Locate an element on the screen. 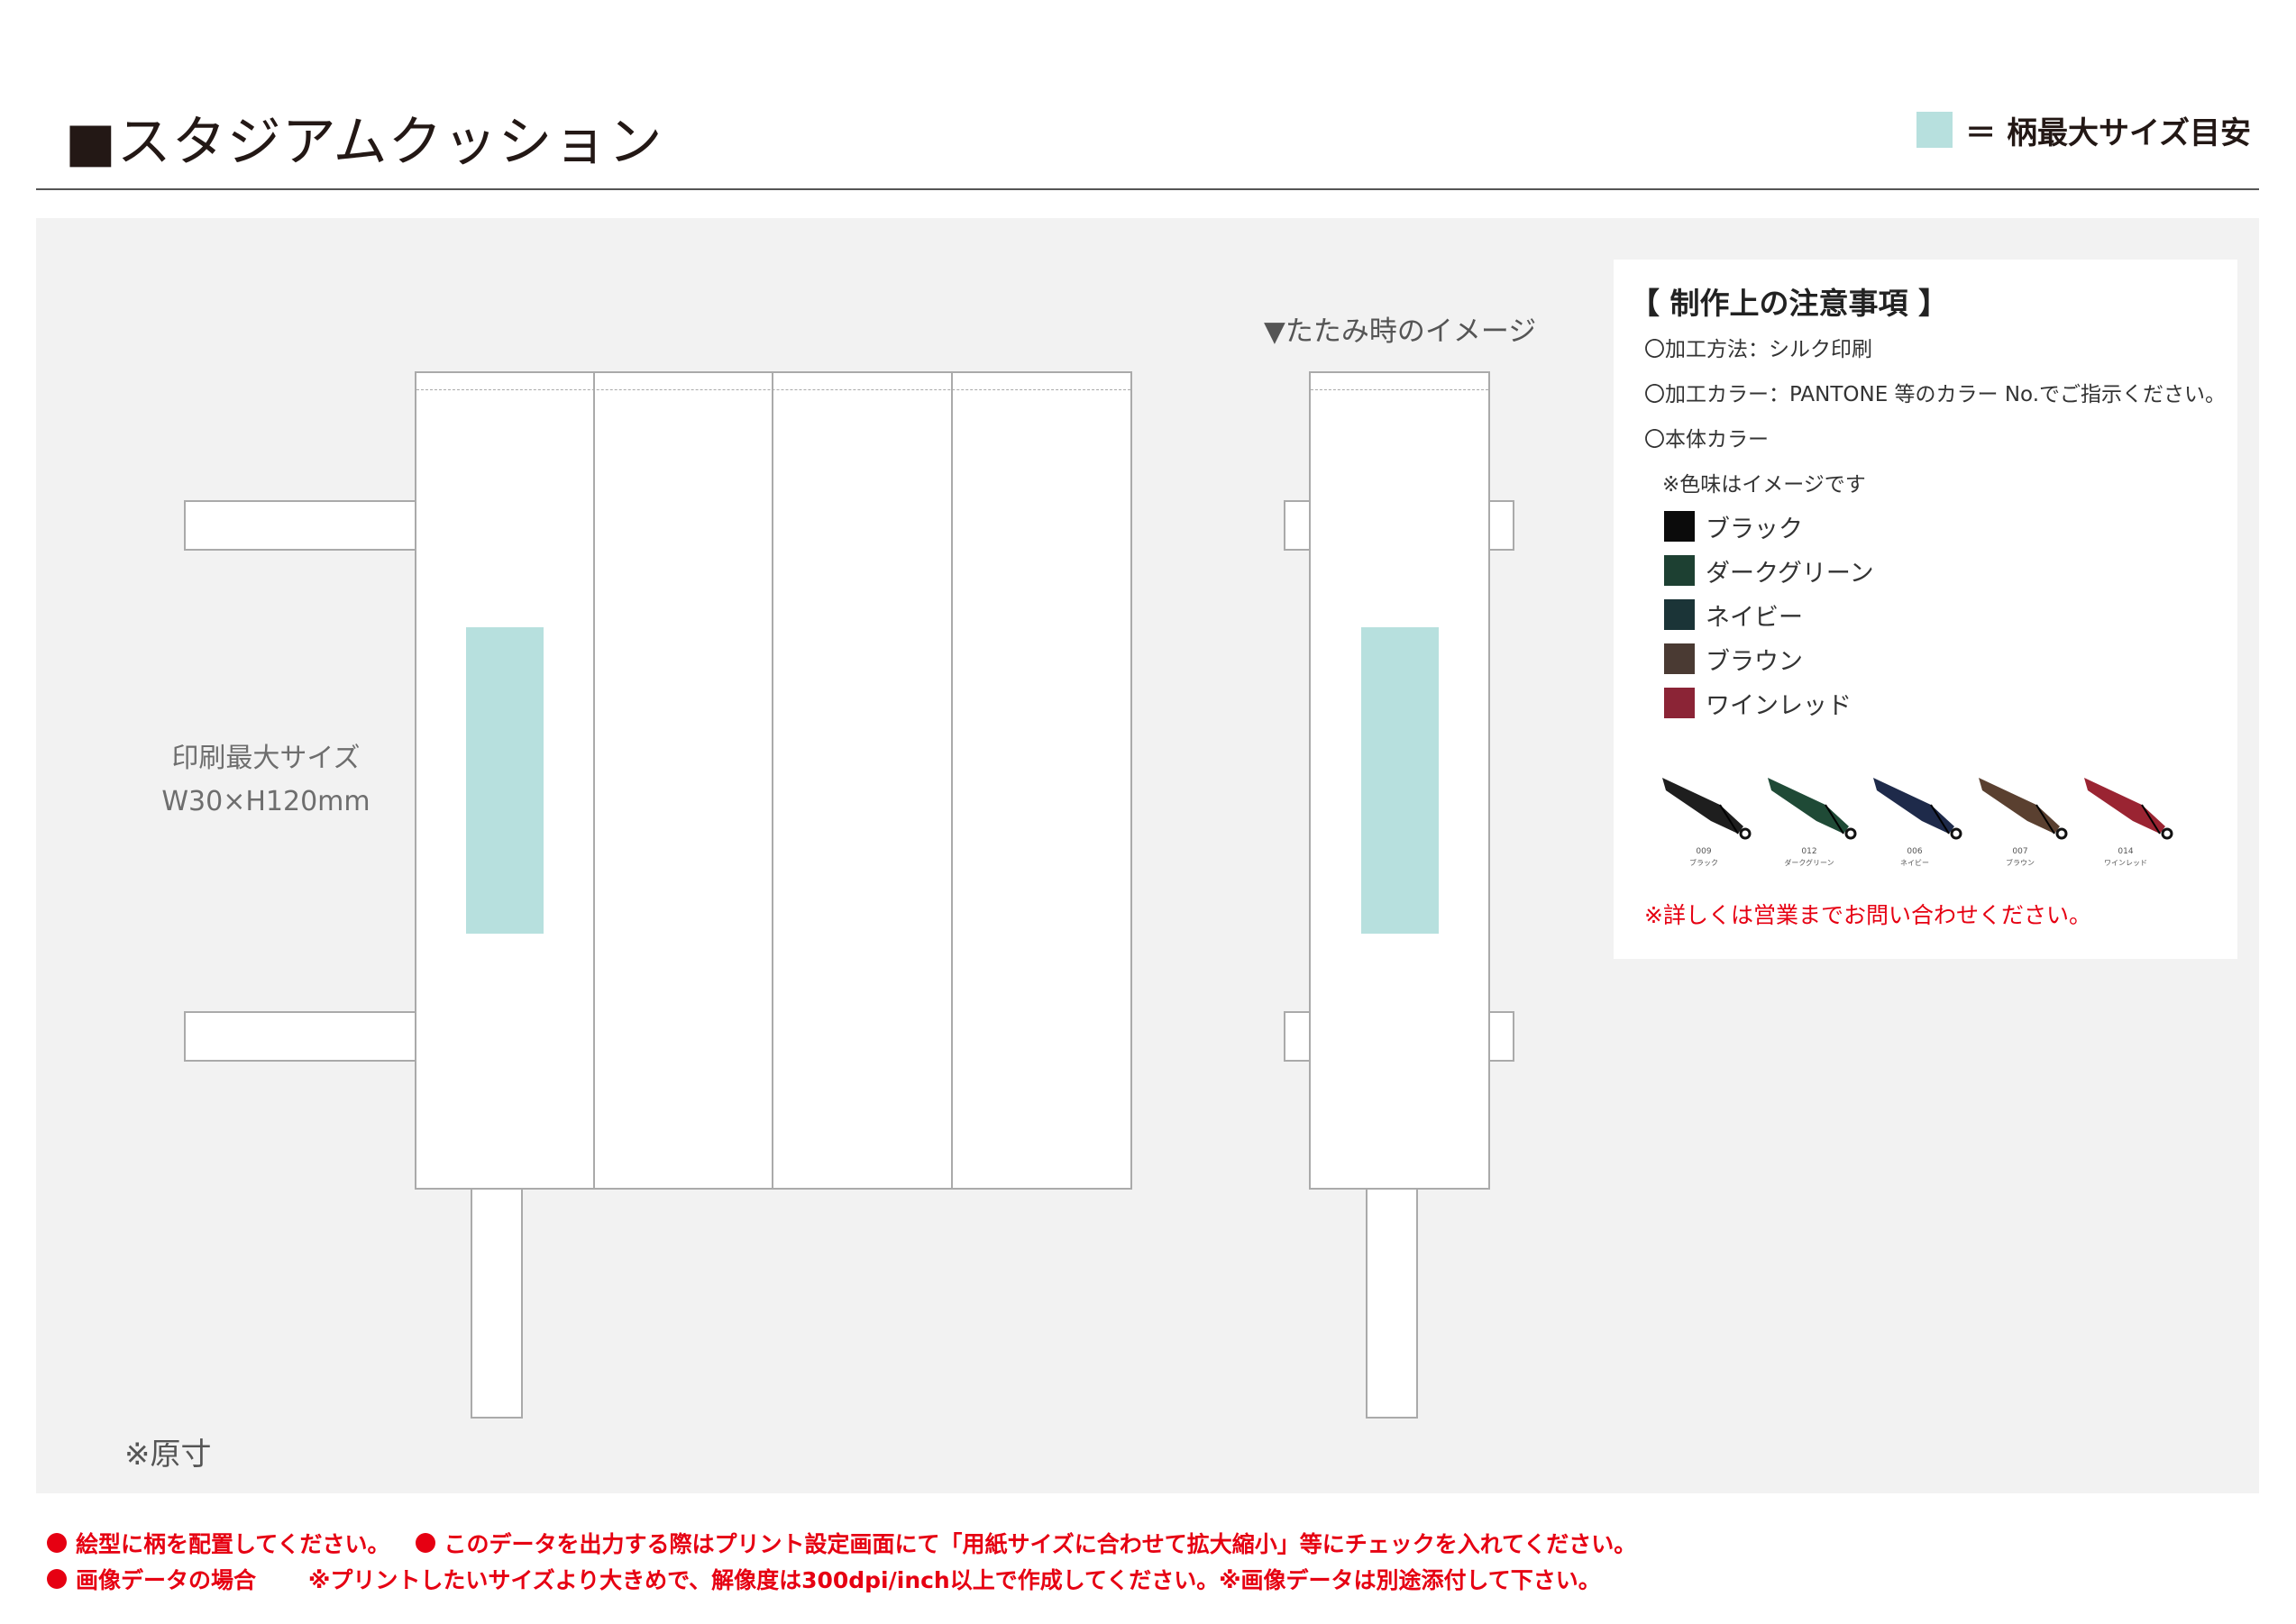 This screenshot has height=1624, width=2296. print-area-folded is located at coordinates (1400, 780).